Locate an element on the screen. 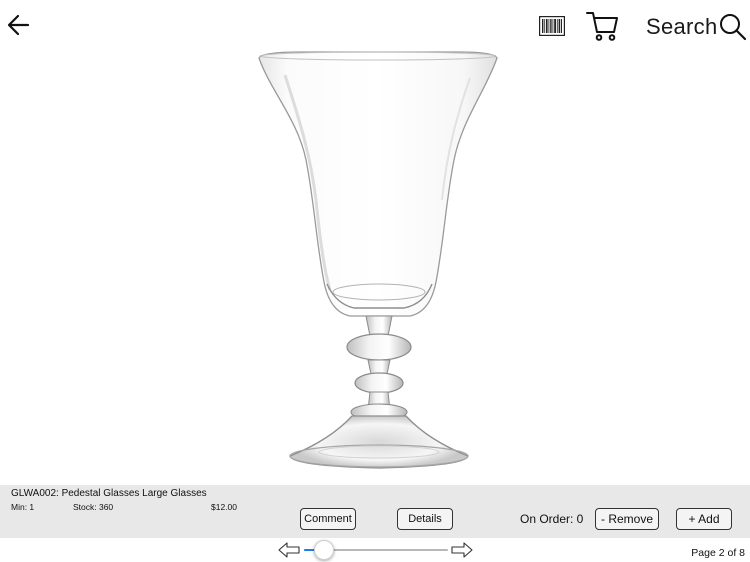 This screenshot has height=562, width=750. arrow-left-icon is located at coordinates (18, 25).